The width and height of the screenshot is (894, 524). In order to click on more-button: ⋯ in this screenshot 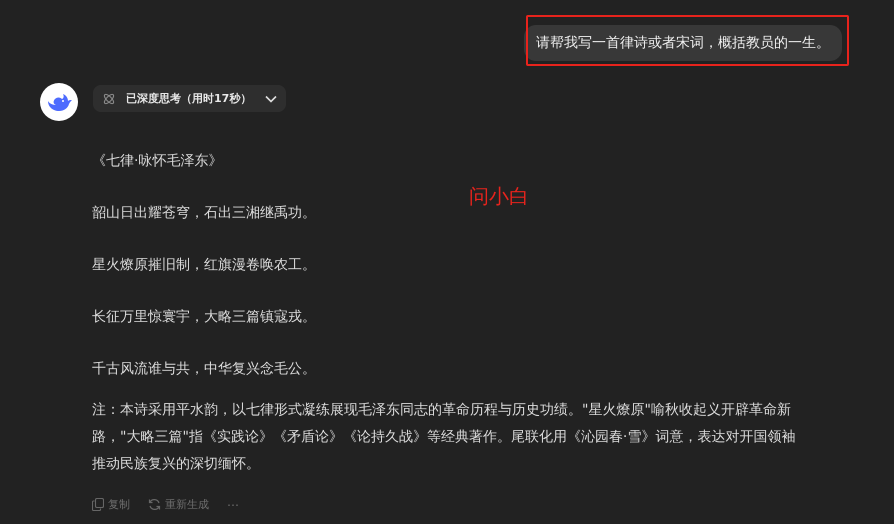, I will do `click(233, 505)`.